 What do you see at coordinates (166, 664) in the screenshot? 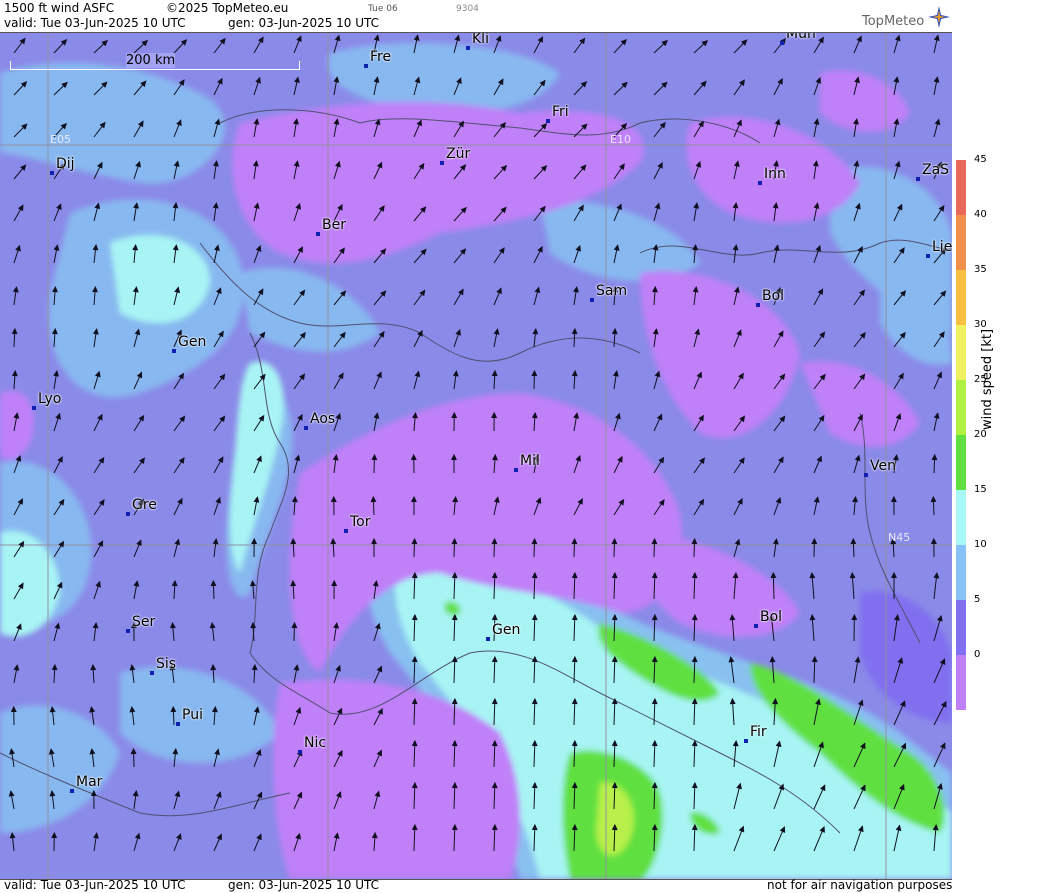
I see `city-label: Sis` at bounding box center [166, 664].